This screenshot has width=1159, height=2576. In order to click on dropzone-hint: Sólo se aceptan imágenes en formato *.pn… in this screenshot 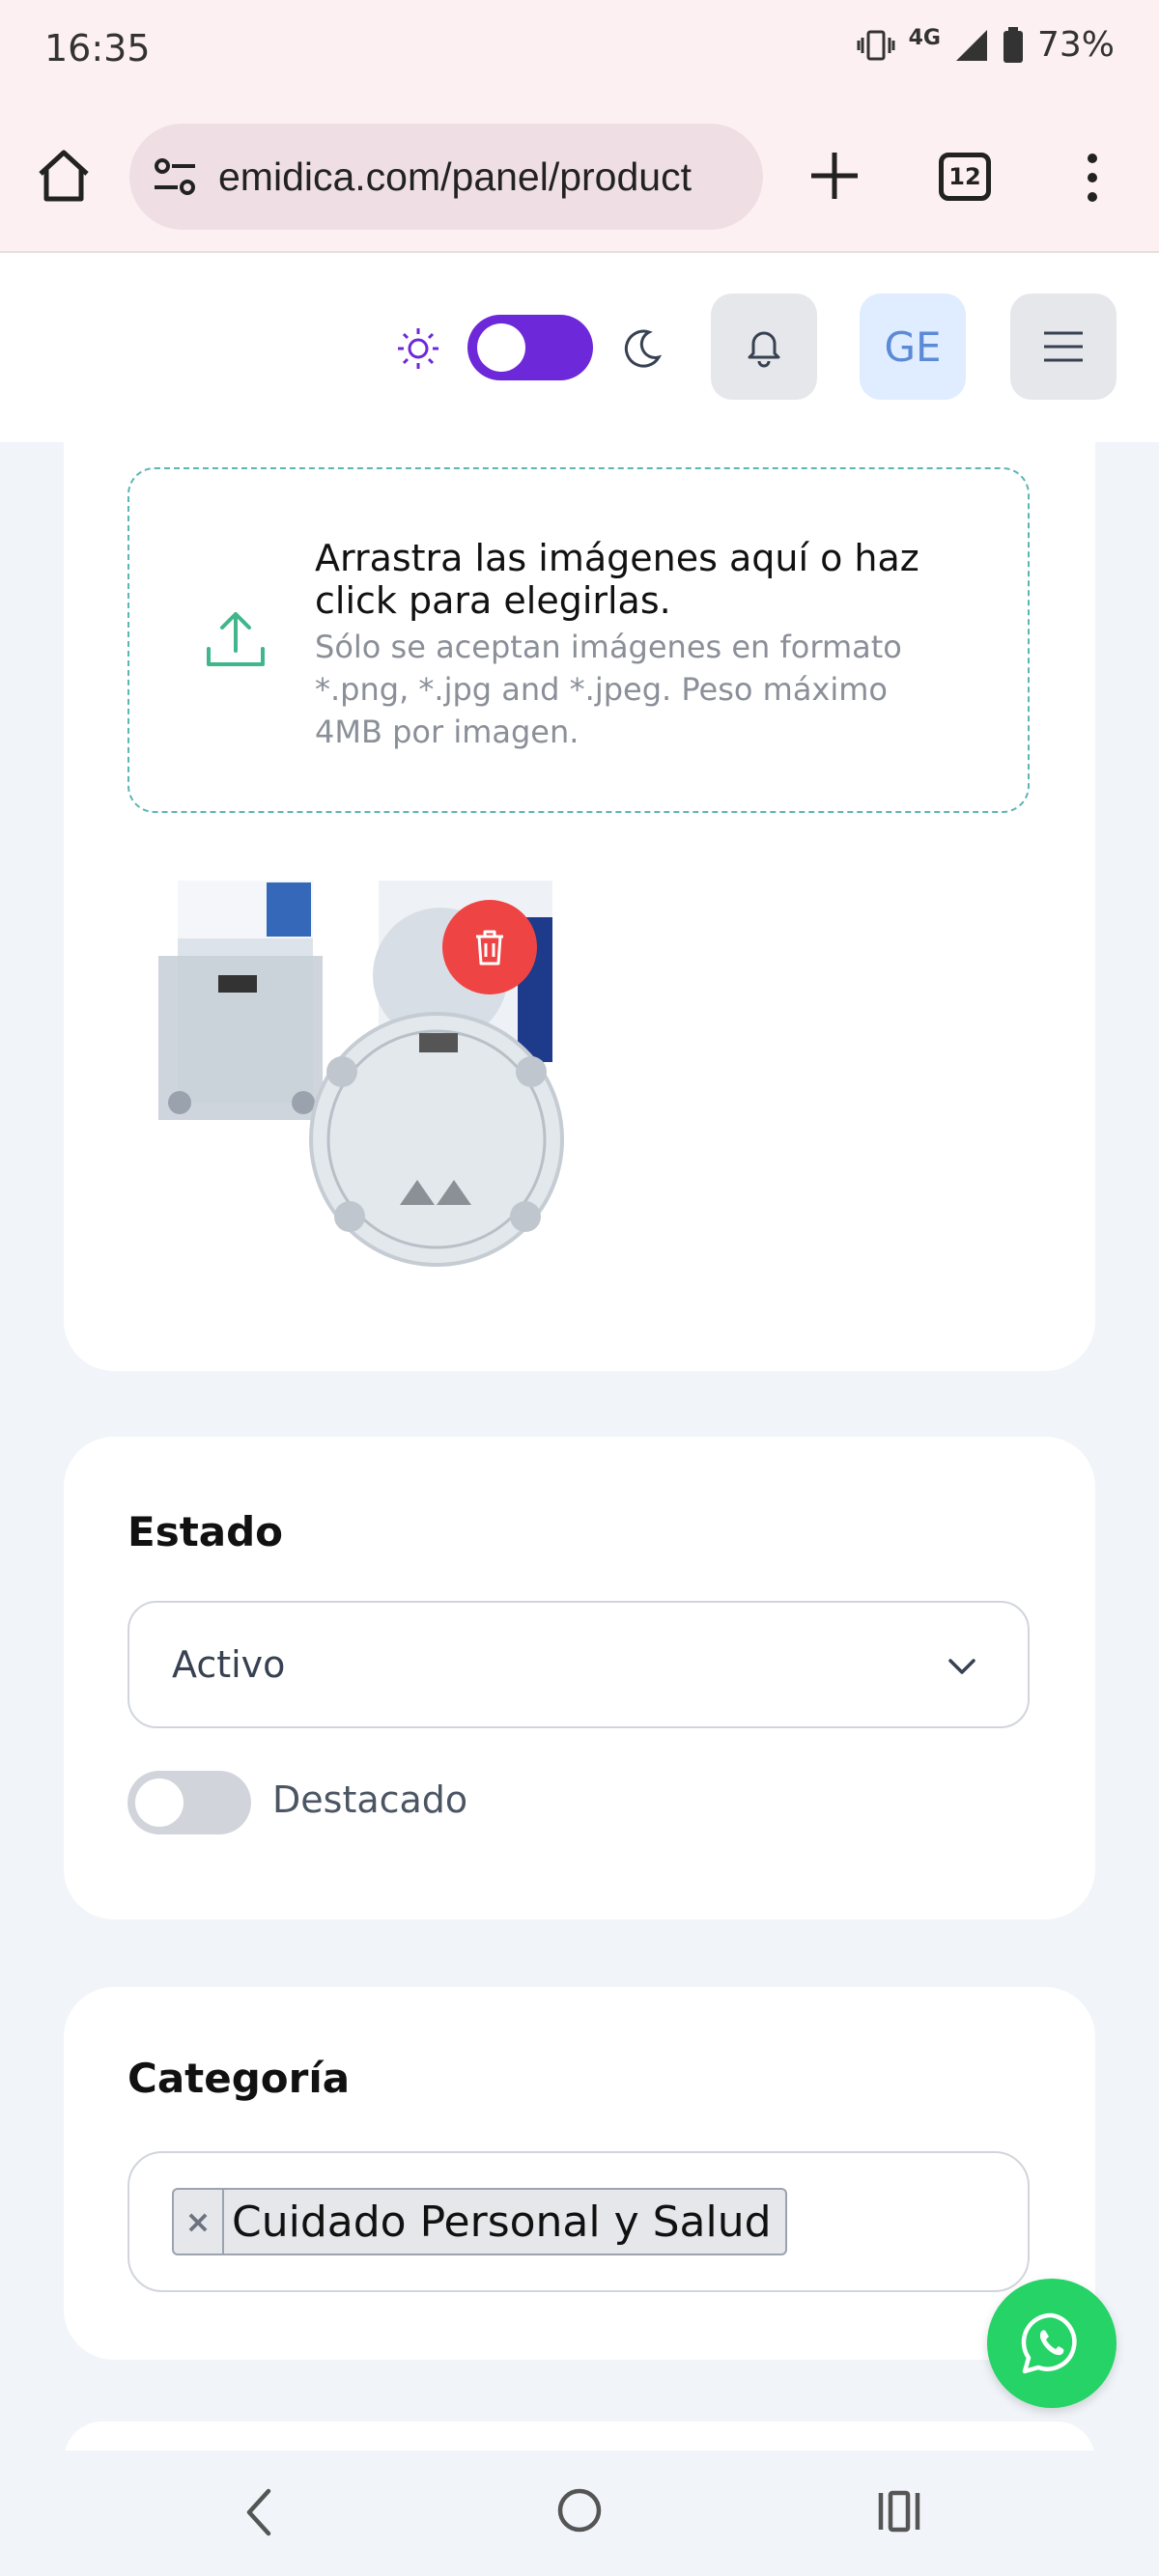, I will do `click(609, 690)`.